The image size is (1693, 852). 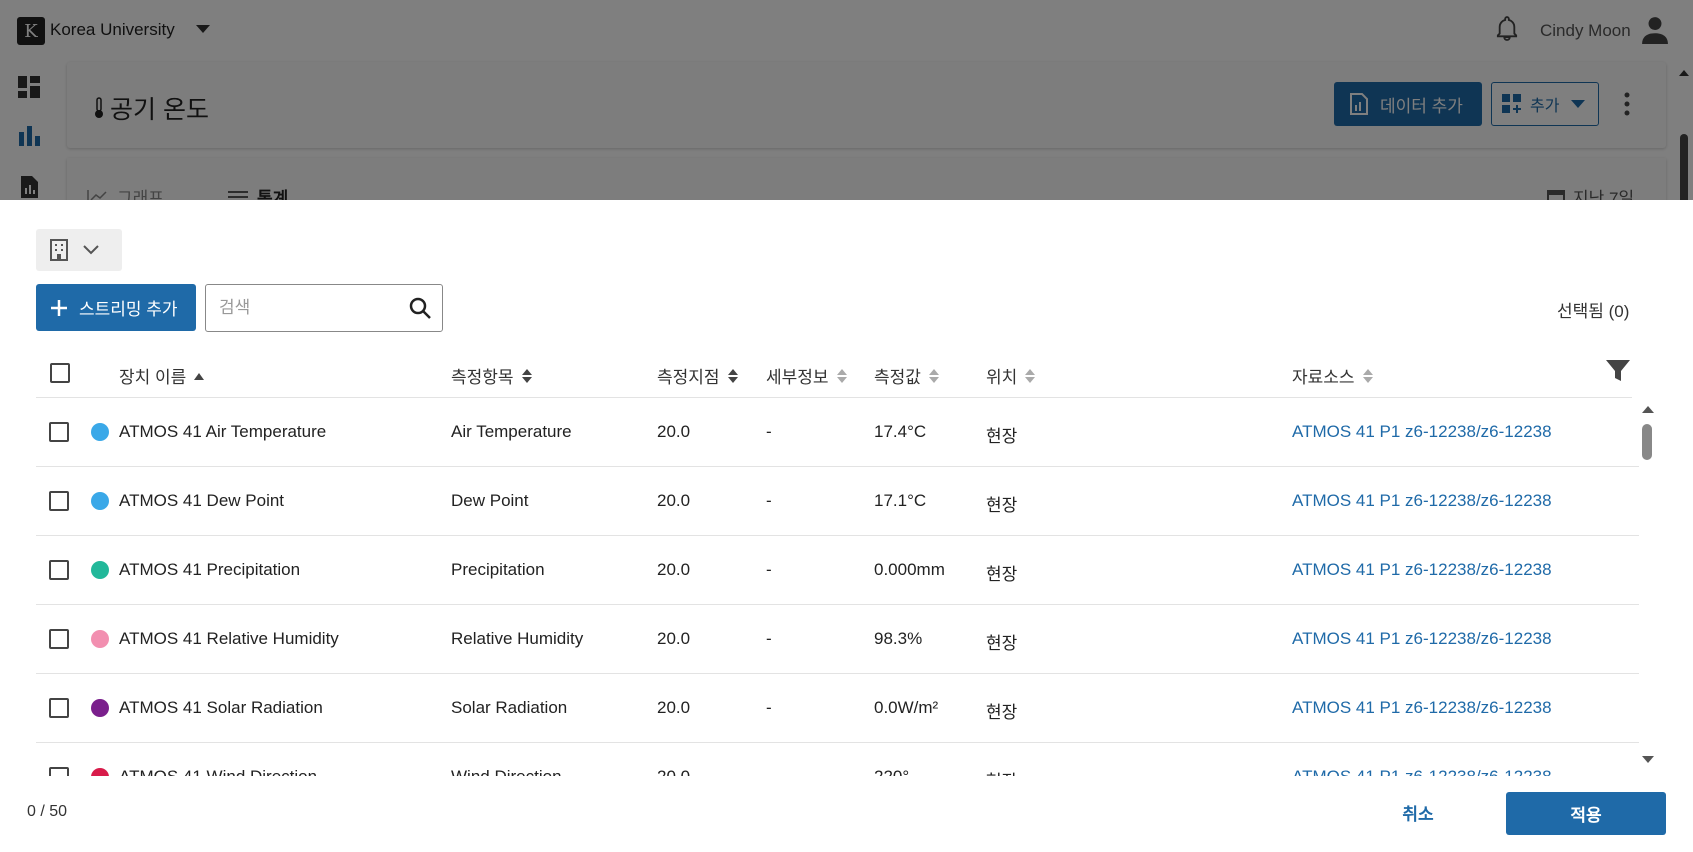 What do you see at coordinates (202, 500) in the screenshot?
I see `device-name: ATMOS 41 Dew Point` at bounding box center [202, 500].